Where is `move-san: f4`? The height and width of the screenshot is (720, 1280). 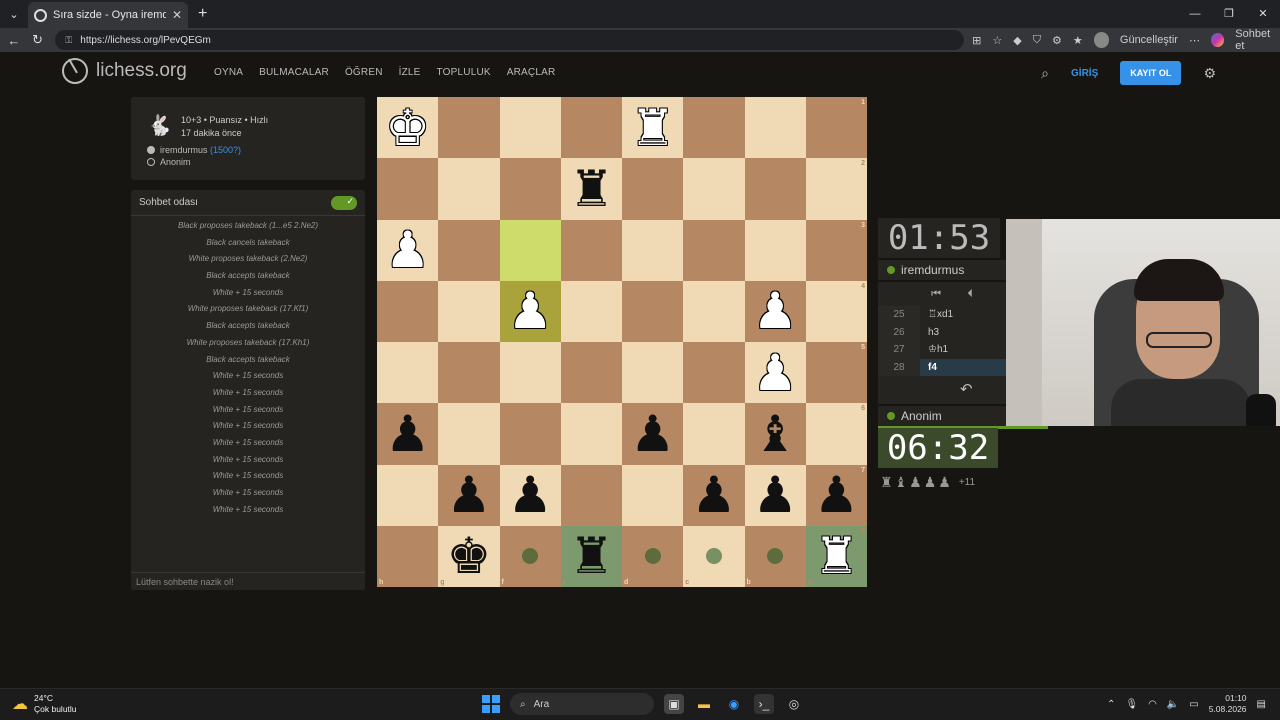 move-san: f4 is located at coordinates (963, 367).